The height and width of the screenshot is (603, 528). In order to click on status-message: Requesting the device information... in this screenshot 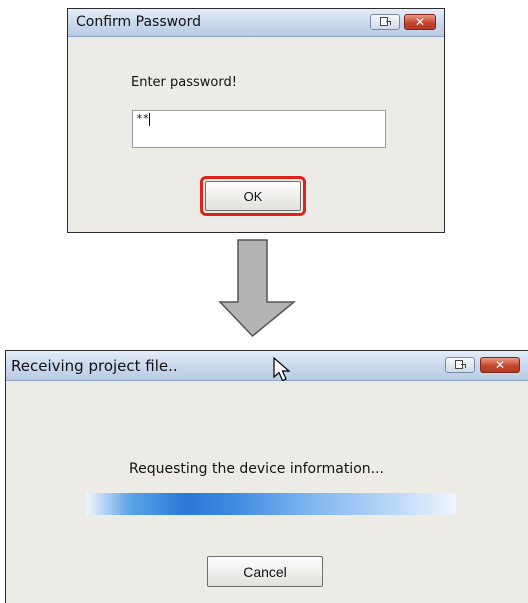, I will do `click(256, 469)`.